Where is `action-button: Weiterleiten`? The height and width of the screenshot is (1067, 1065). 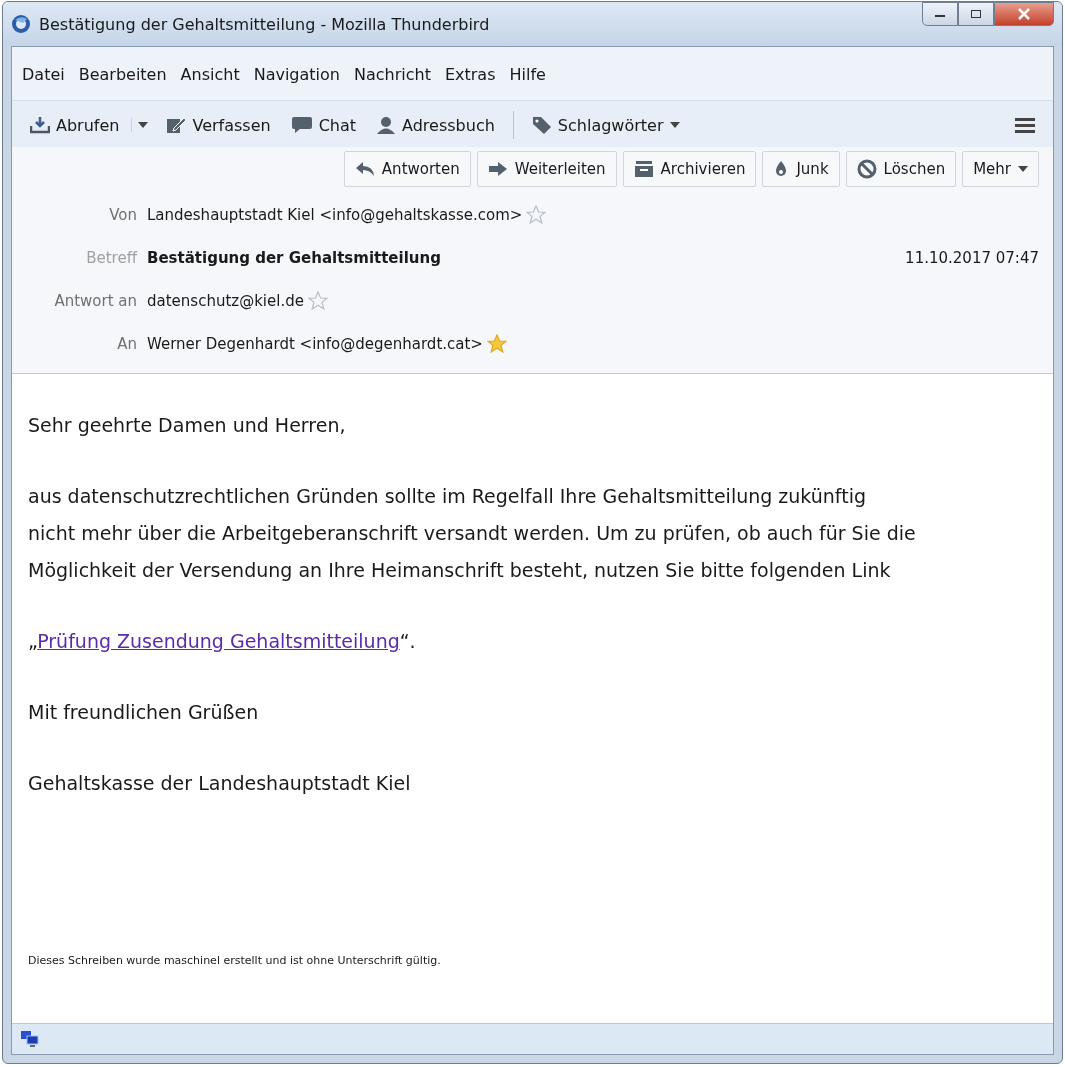 action-button: Weiterleiten is located at coordinates (546, 169).